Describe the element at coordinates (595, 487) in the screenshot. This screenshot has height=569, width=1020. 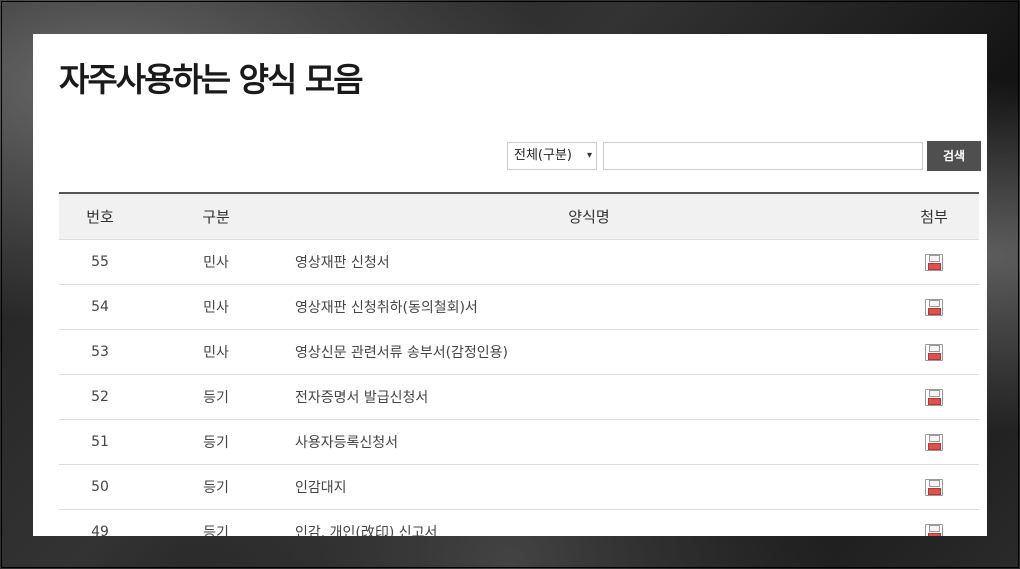
I see `row-form-name-link: 인감대지` at that location.